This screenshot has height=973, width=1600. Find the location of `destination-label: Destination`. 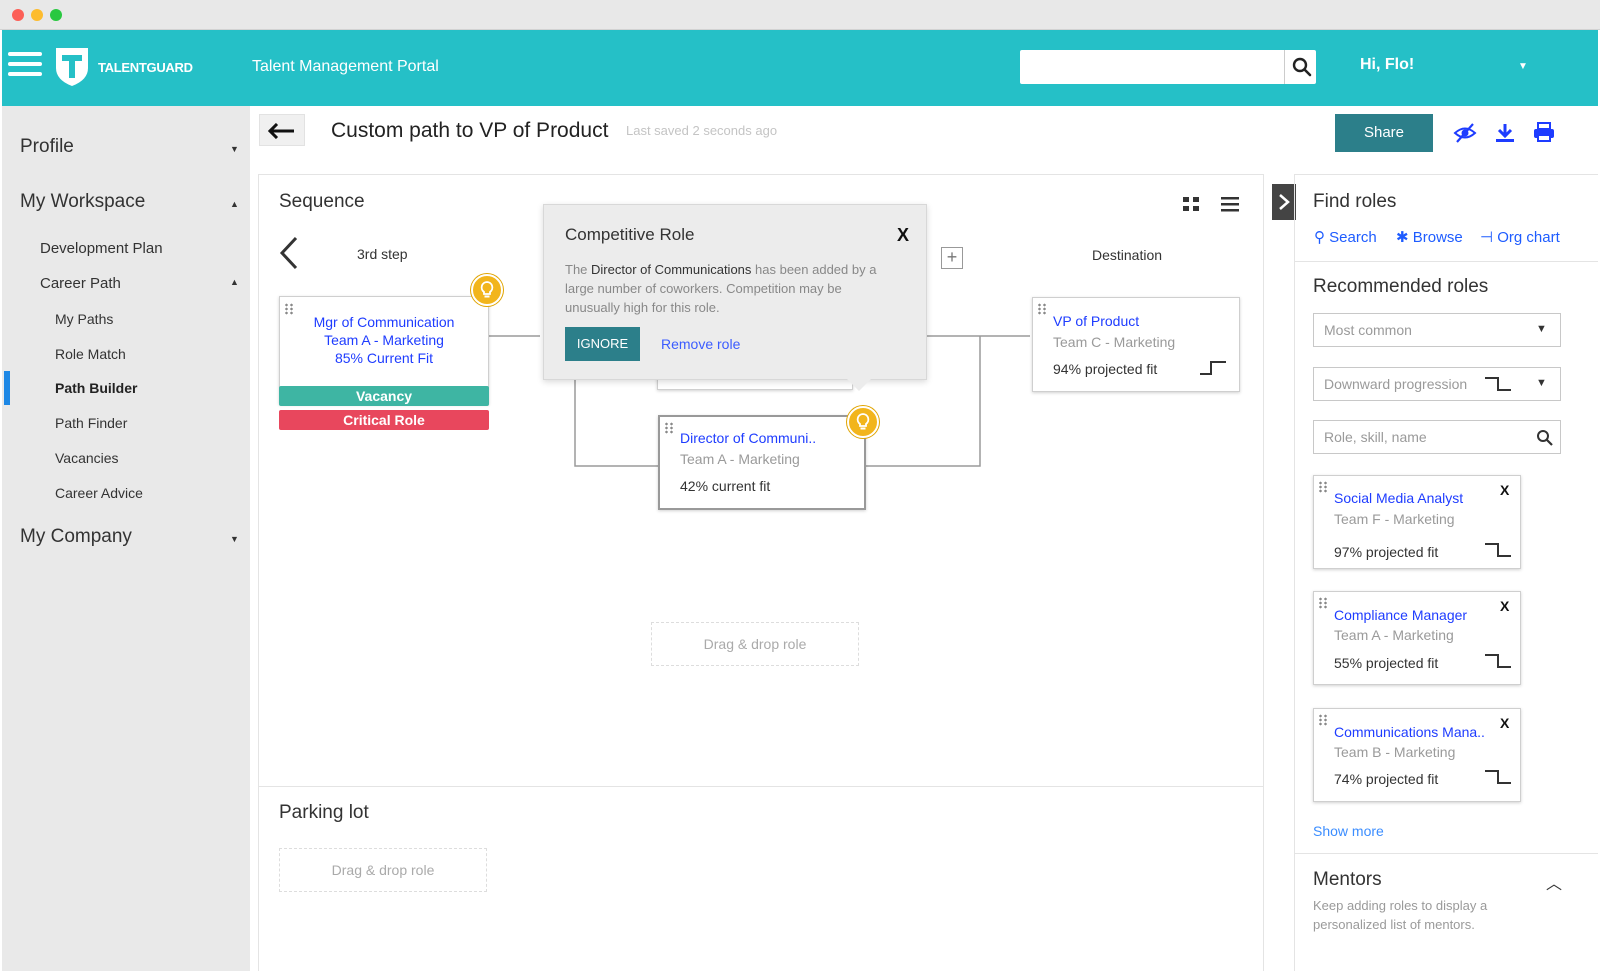

destination-label: Destination is located at coordinates (1127, 255).